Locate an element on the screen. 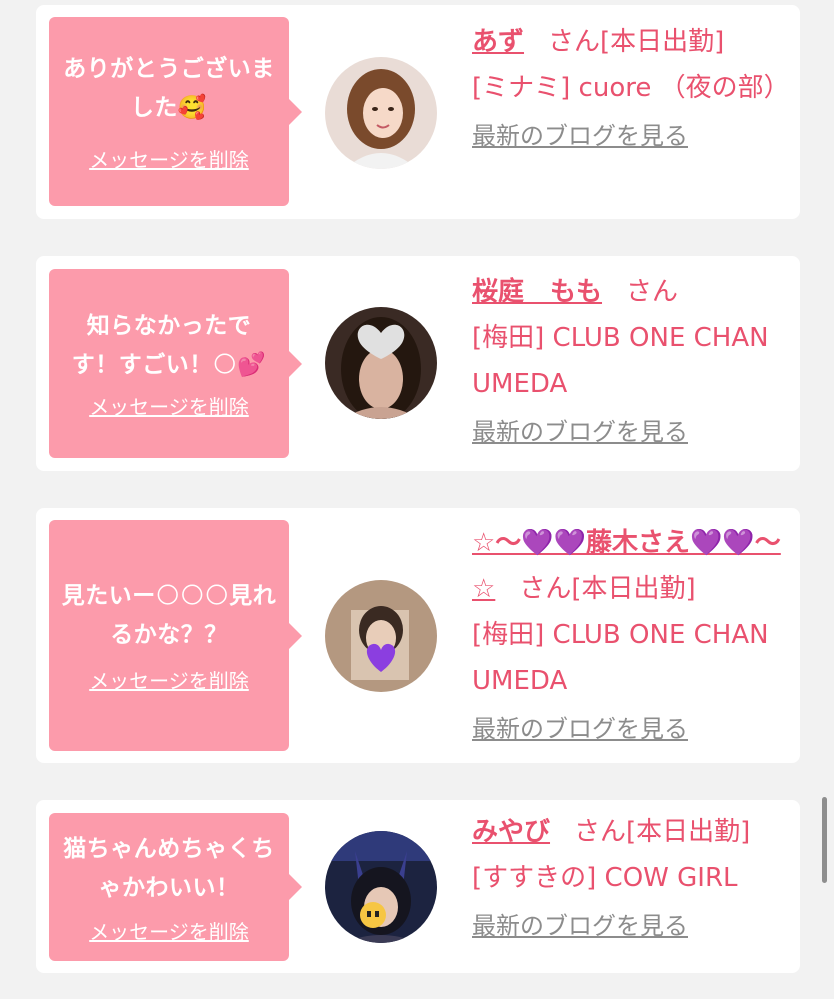 Image resolution: width=834 pixels, height=999 pixels. message-text: ありがとうございました🥰 is located at coordinates (169, 88).